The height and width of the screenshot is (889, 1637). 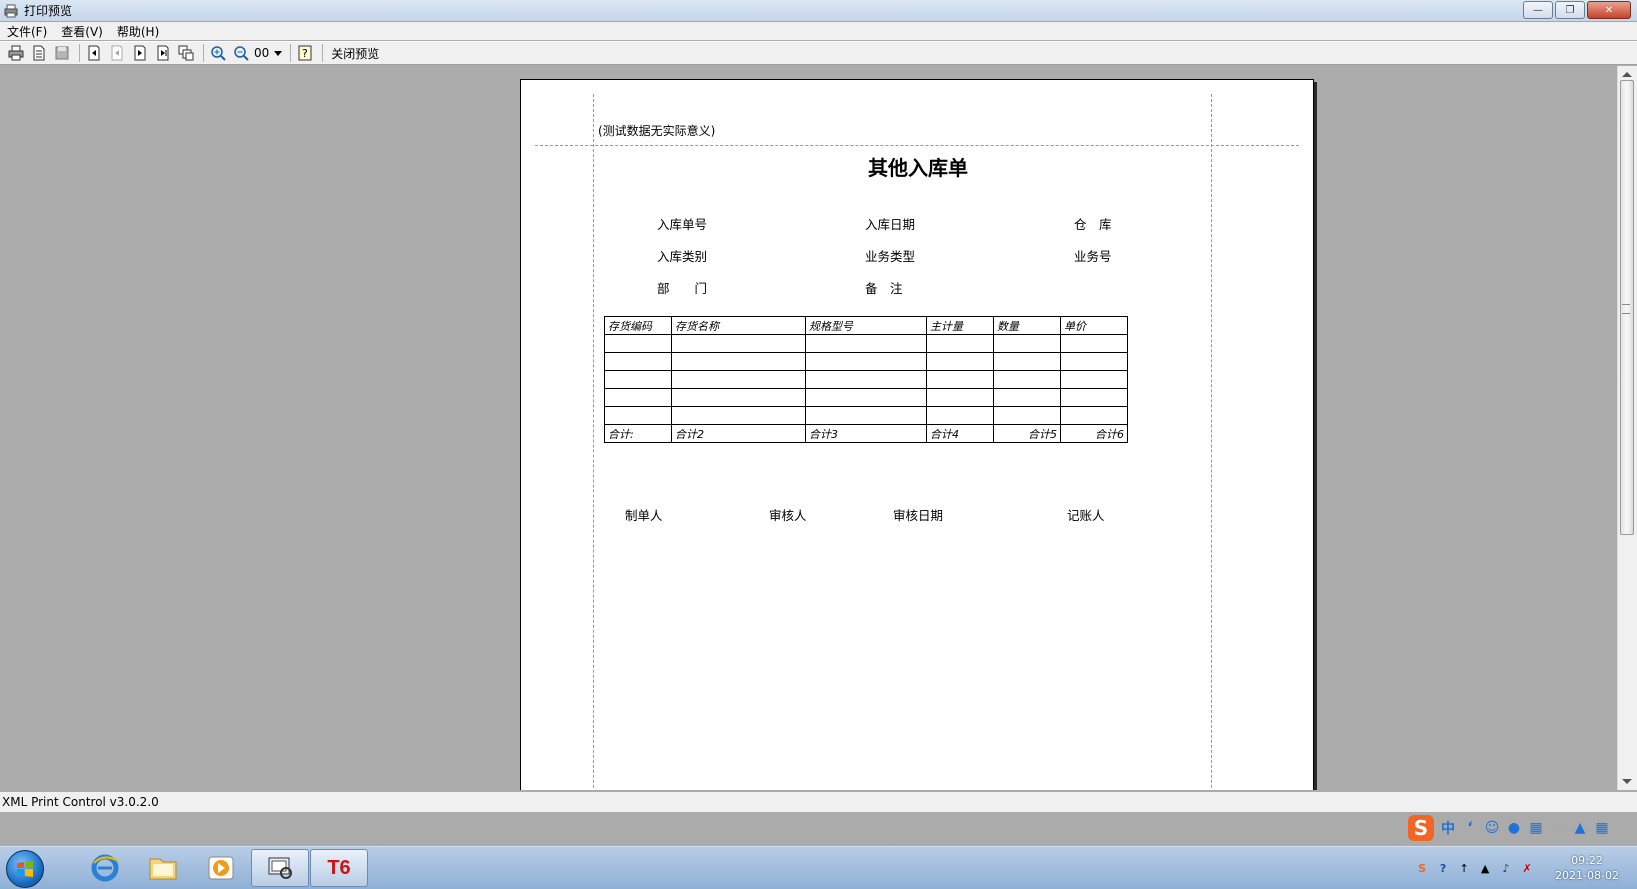 What do you see at coordinates (818, 31) in the screenshot?
I see `menu-bar: 文件(F) 查看(V) 帮助(H)` at bounding box center [818, 31].